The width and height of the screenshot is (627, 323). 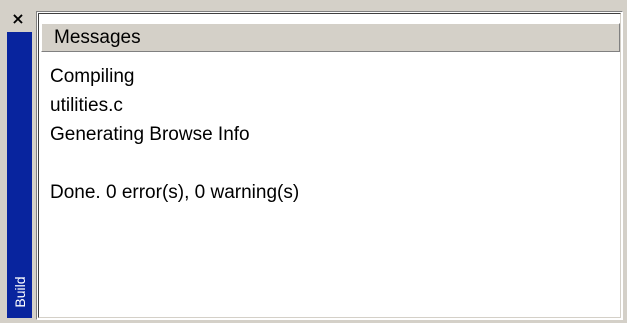 I want to click on message-line: Compiling, so click(x=92, y=76).